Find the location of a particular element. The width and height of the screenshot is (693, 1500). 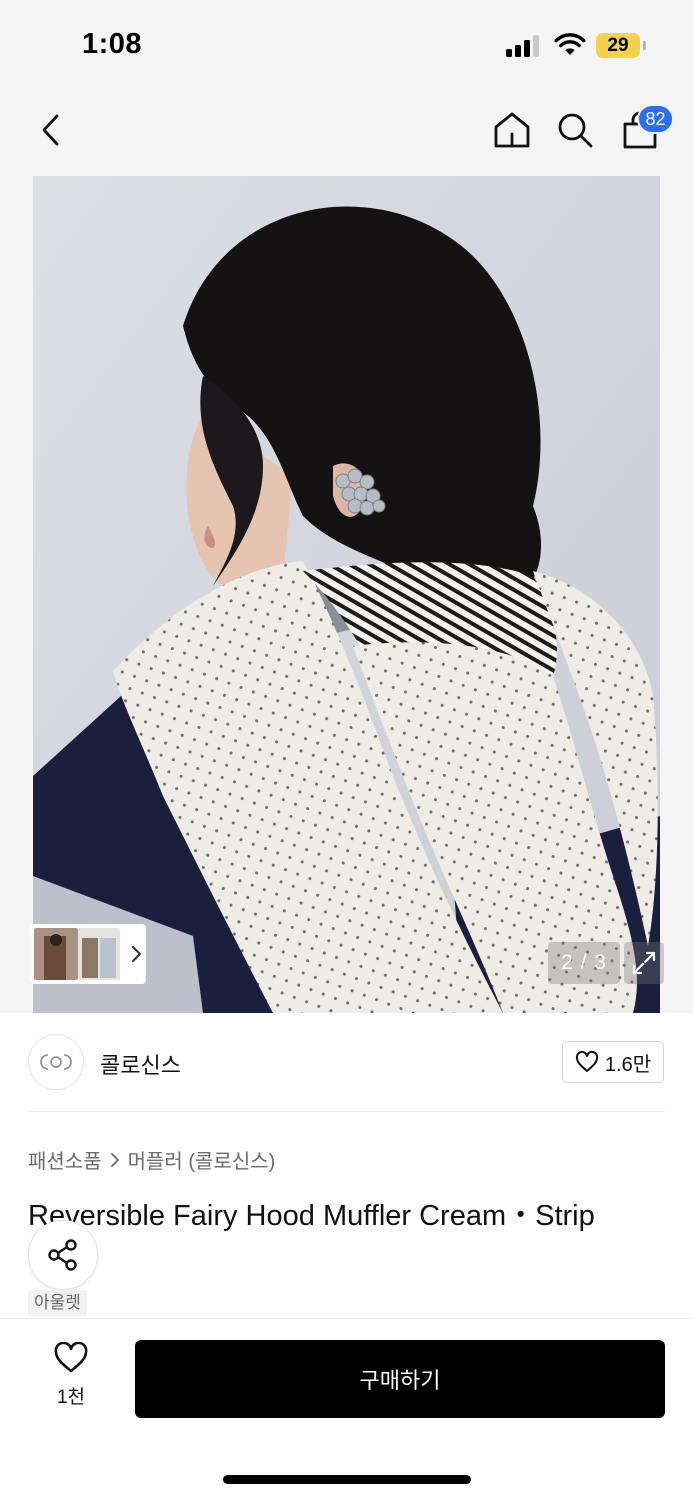

back-button is located at coordinates (50, 130).